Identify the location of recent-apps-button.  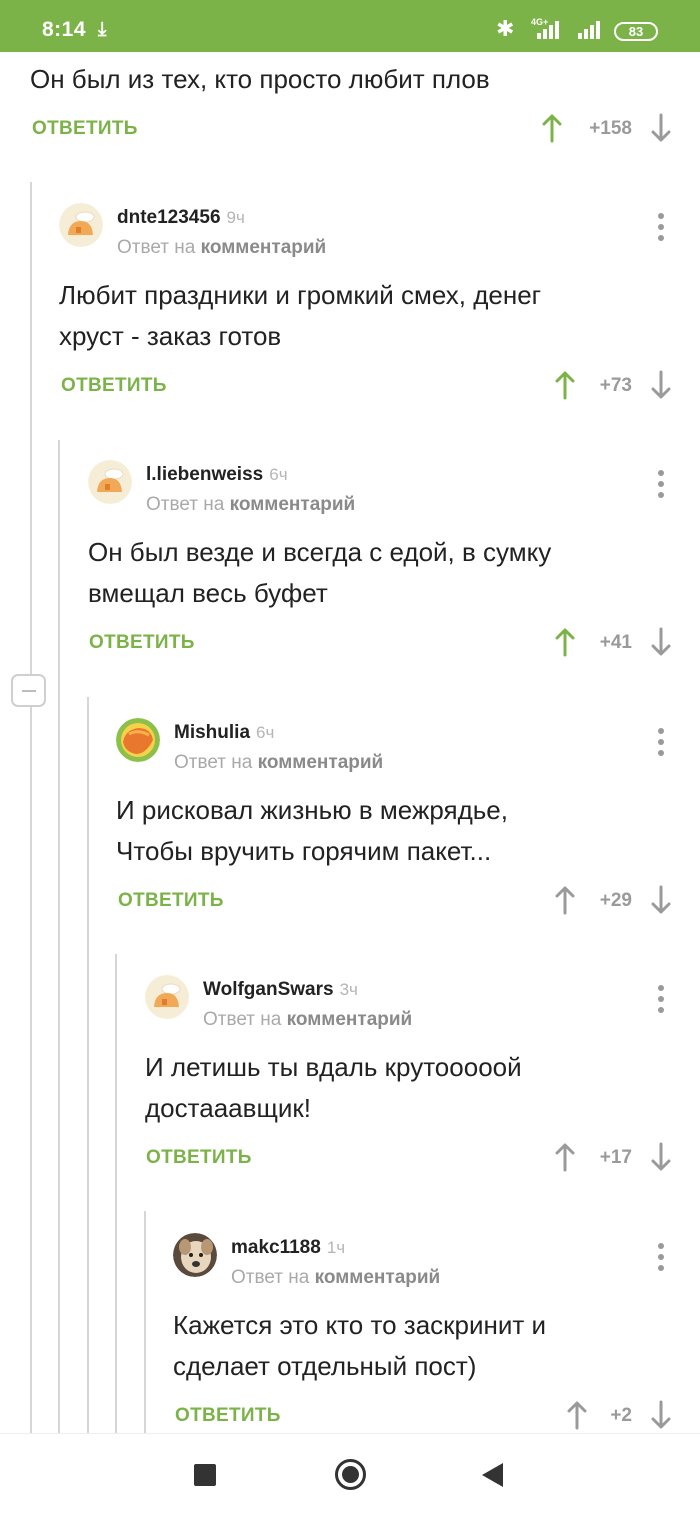
(205, 1475).